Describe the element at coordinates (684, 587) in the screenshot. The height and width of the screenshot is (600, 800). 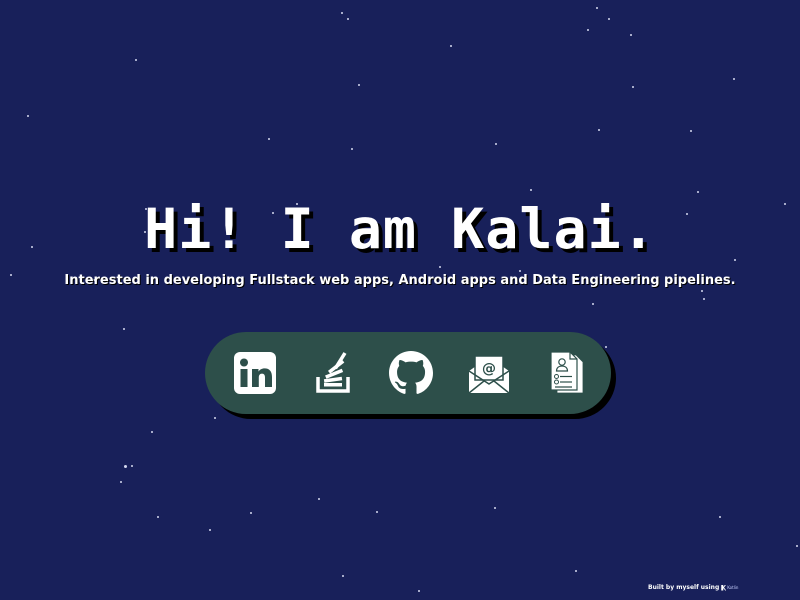
I see `footer-built-text: Built by myself using` at that location.